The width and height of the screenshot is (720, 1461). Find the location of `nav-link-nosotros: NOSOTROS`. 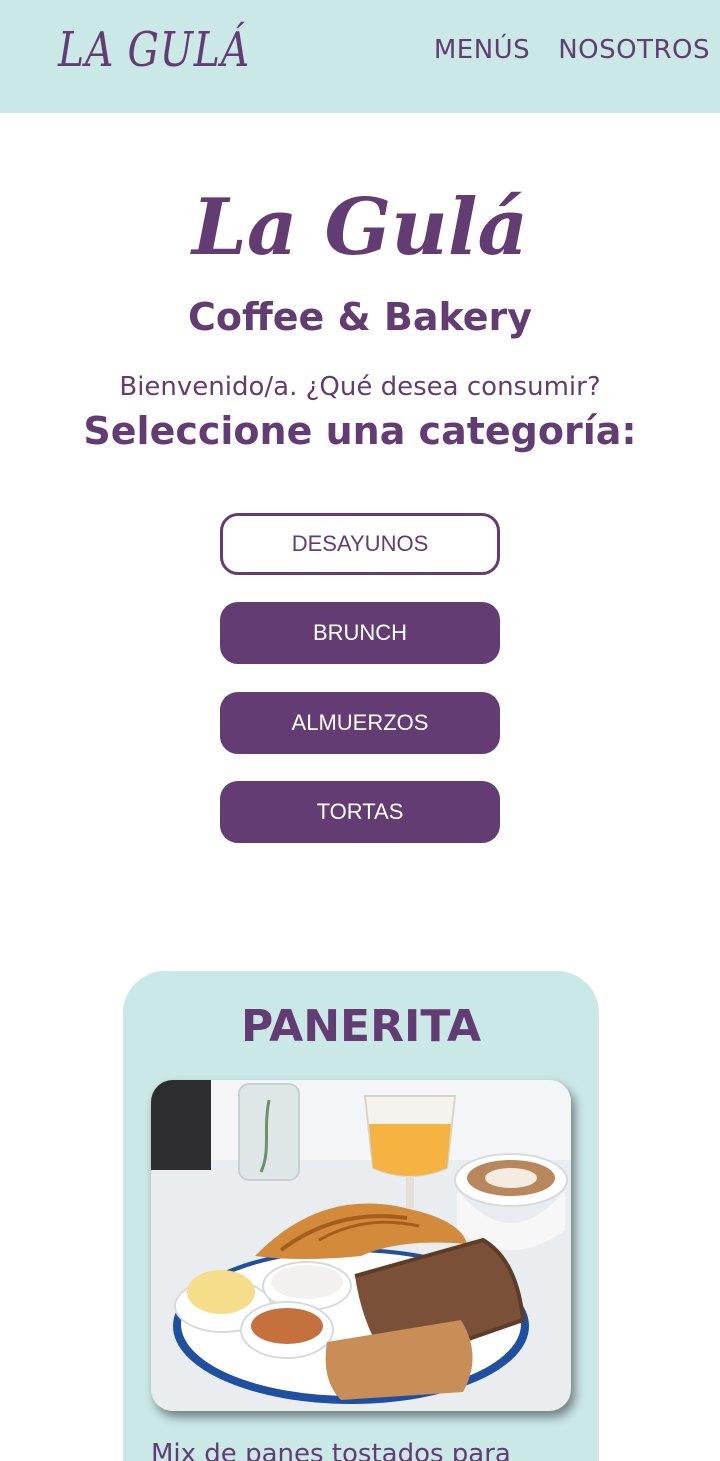

nav-link-nosotros: NOSOTROS is located at coordinates (634, 50).